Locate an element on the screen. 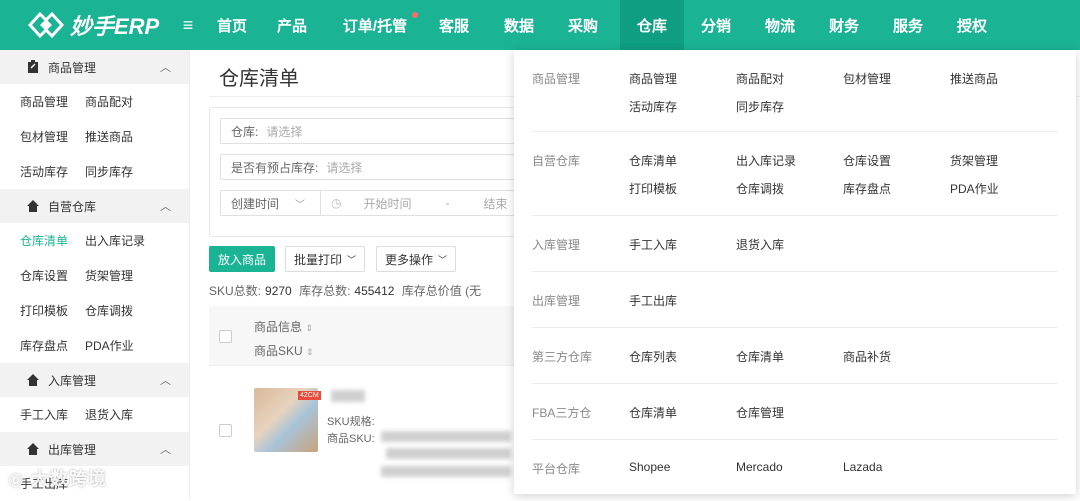 This screenshot has width=1080, height=501. start-time-input: 开始时间 is located at coordinates (387, 203).